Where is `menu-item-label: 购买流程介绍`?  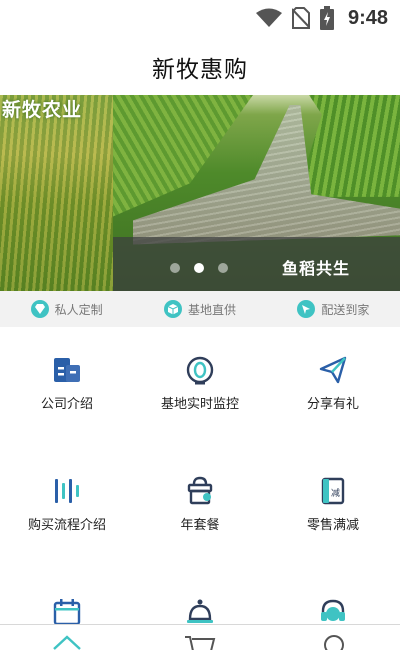 menu-item-label: 购买流程介绍 is located at coordinates (66, 525).